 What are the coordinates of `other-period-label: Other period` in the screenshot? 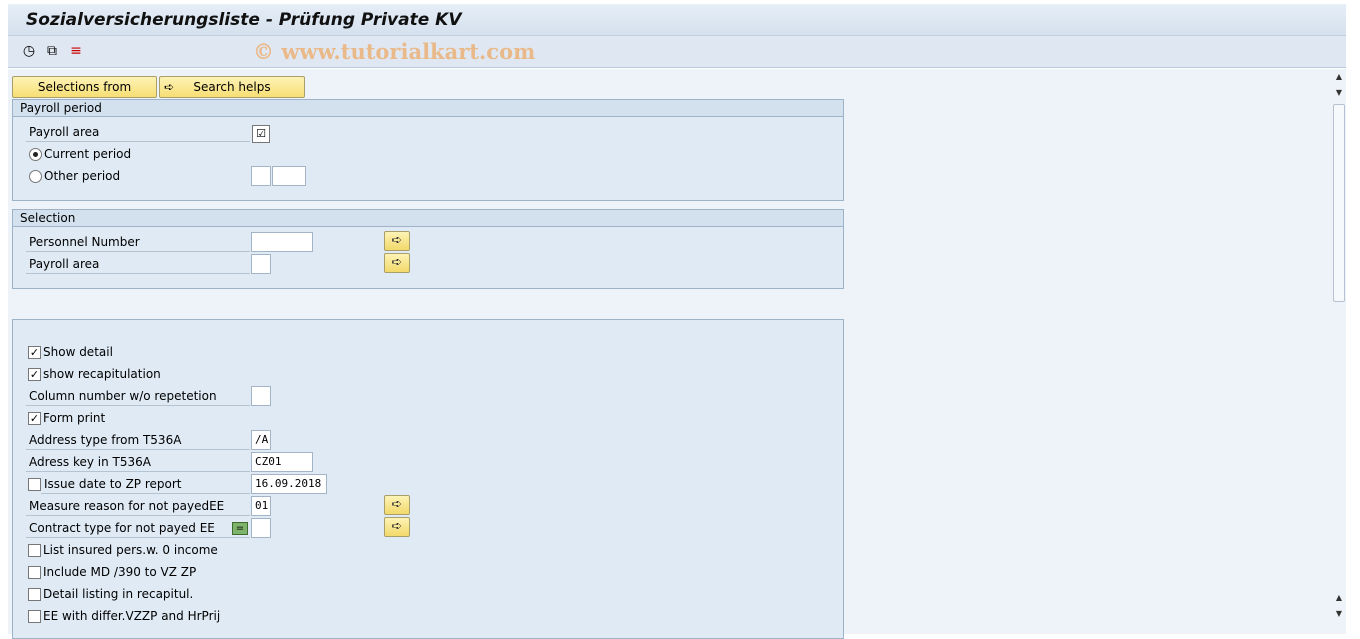 It's located at (82, 176).